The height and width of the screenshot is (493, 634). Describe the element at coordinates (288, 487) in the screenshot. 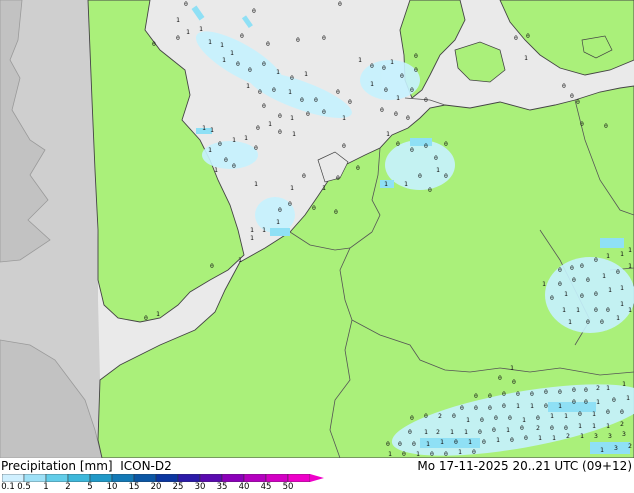

I see `scale-tick-label: 50` at that location.